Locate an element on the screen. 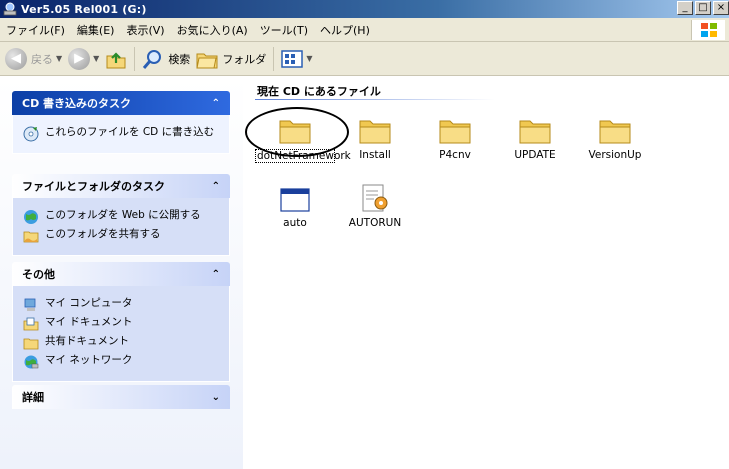 The image size is (729, 469). task-write-to-cd: これらのファイルを CD に書き込む is located at coordinates (121, 134).